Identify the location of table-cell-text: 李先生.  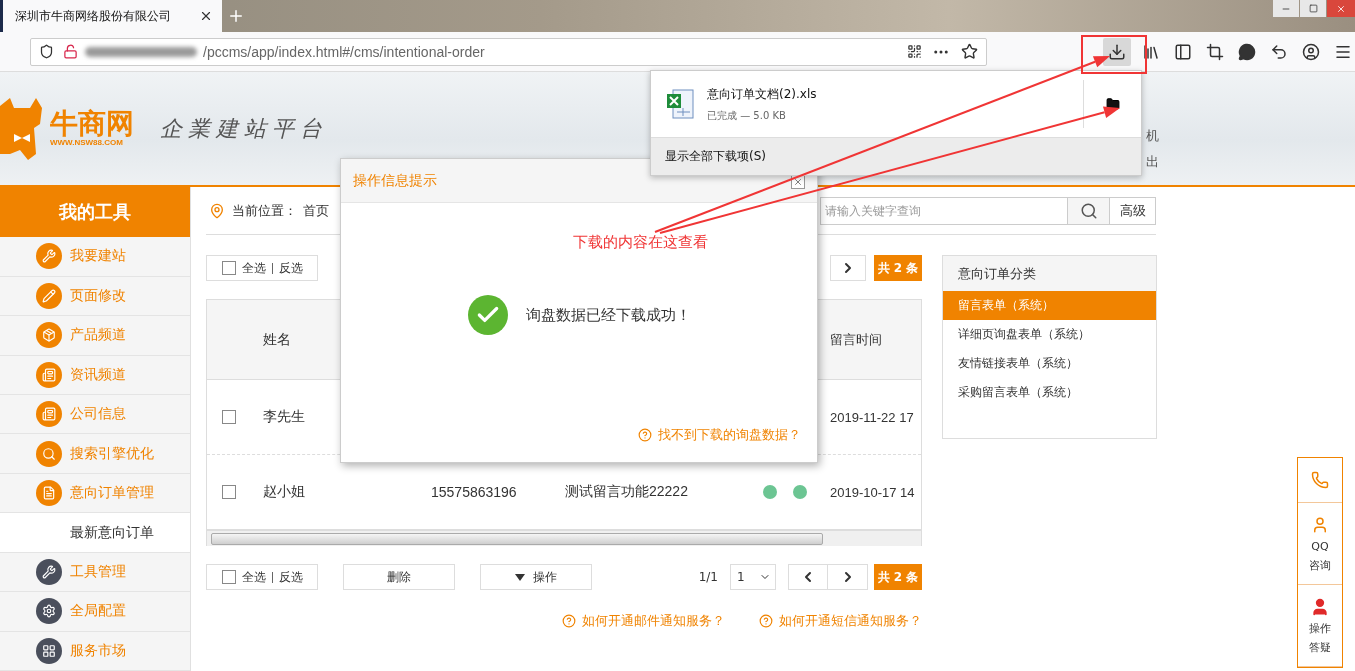
(284, 417).